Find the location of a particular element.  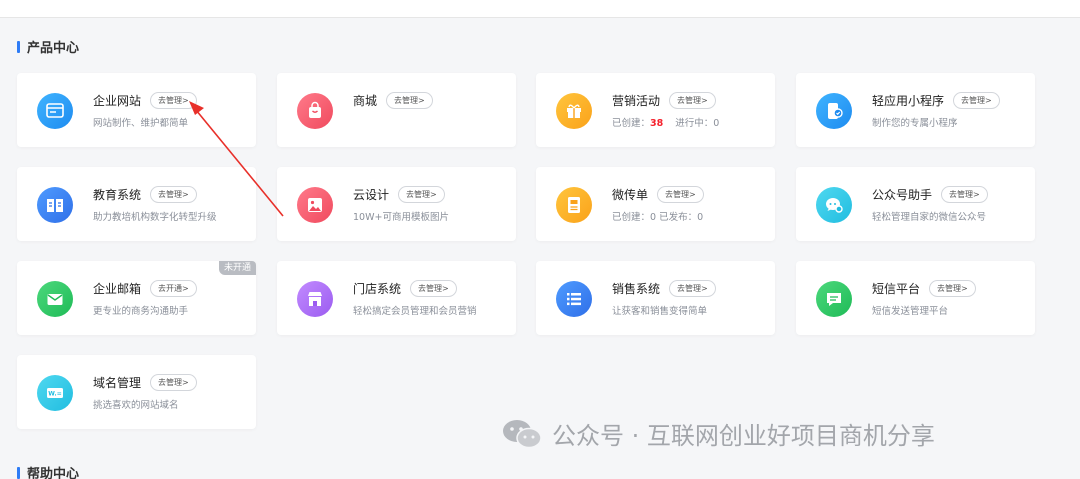

card-marketing: 营销活动 去管理> 已创建：38 进行中：0 is located at coordinates (655, 110).